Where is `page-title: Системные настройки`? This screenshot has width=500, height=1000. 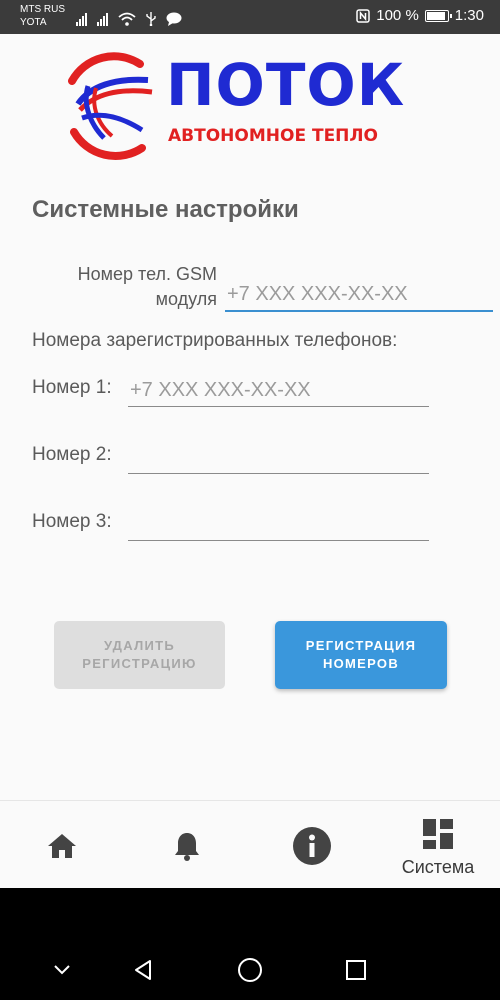
page-title: Системные настройки is located at coordinates (165, 209).